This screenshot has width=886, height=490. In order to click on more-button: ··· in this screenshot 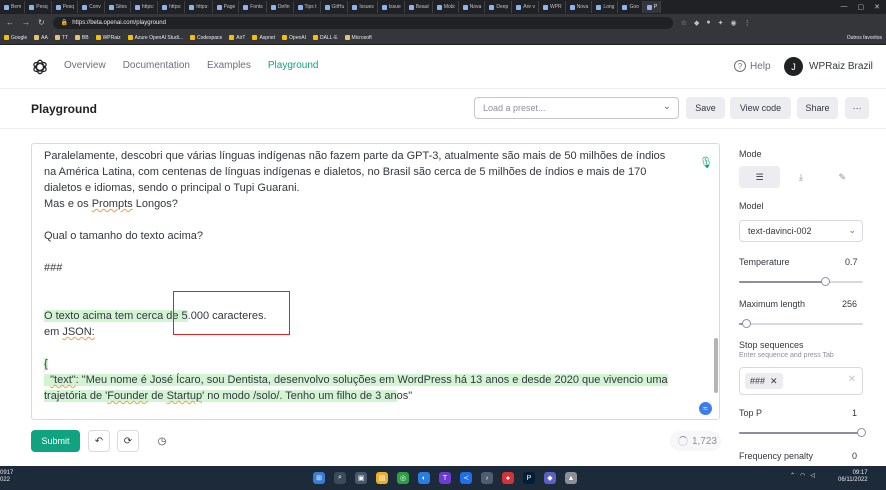, I will do `click(857, 108)`.